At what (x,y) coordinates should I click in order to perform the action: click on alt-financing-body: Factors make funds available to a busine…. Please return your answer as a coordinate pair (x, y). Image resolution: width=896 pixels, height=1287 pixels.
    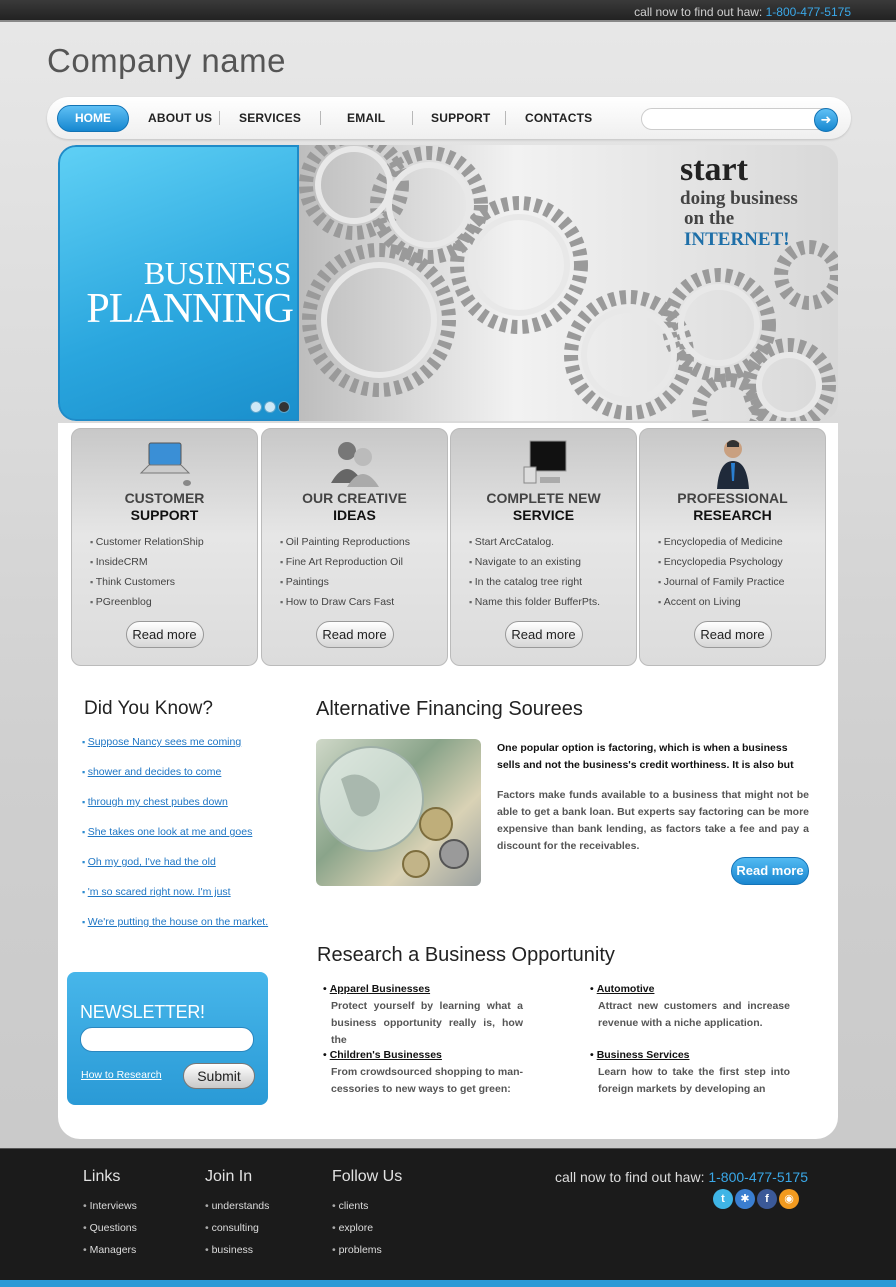
    Looking at the image, I should click on (653, 820).